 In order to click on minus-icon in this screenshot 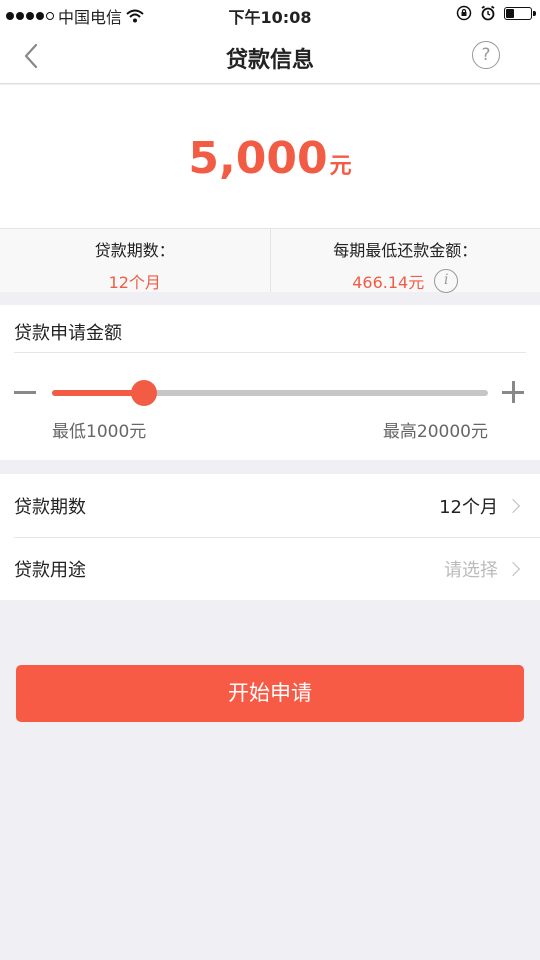, I will do `click(25, 392)`.